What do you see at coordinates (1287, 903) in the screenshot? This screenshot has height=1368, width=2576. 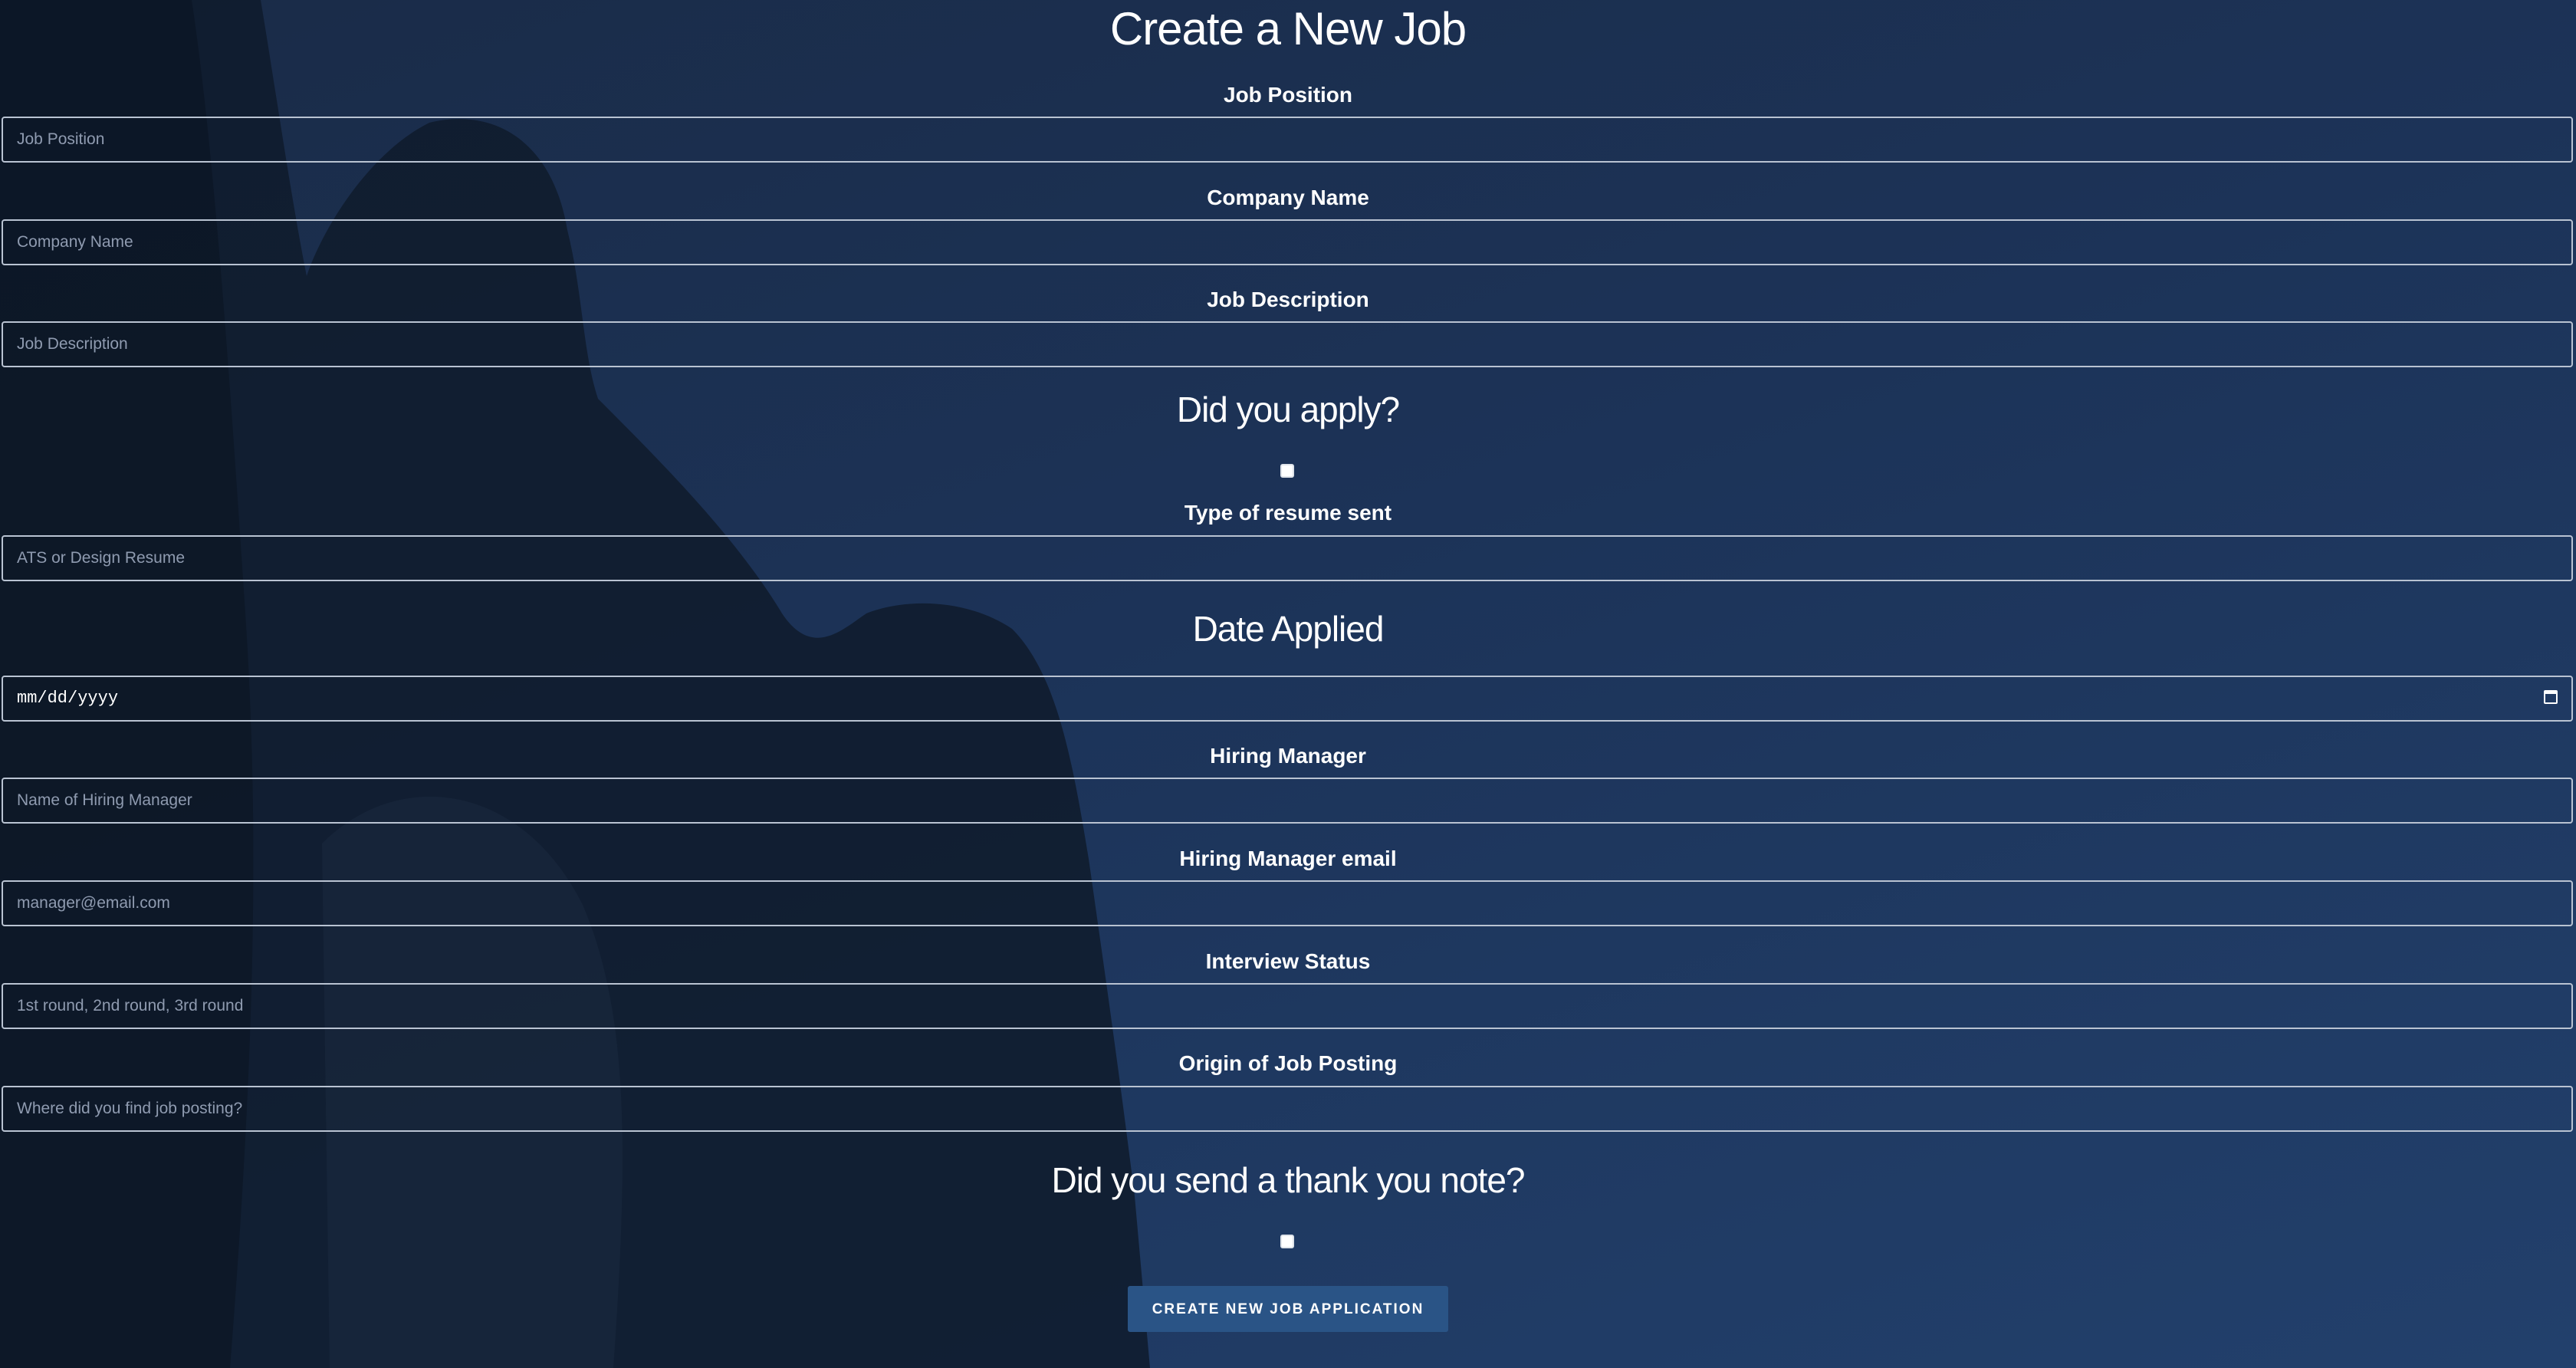 I see `hiring-manager-email-input` at bounding box center [1287, 903].